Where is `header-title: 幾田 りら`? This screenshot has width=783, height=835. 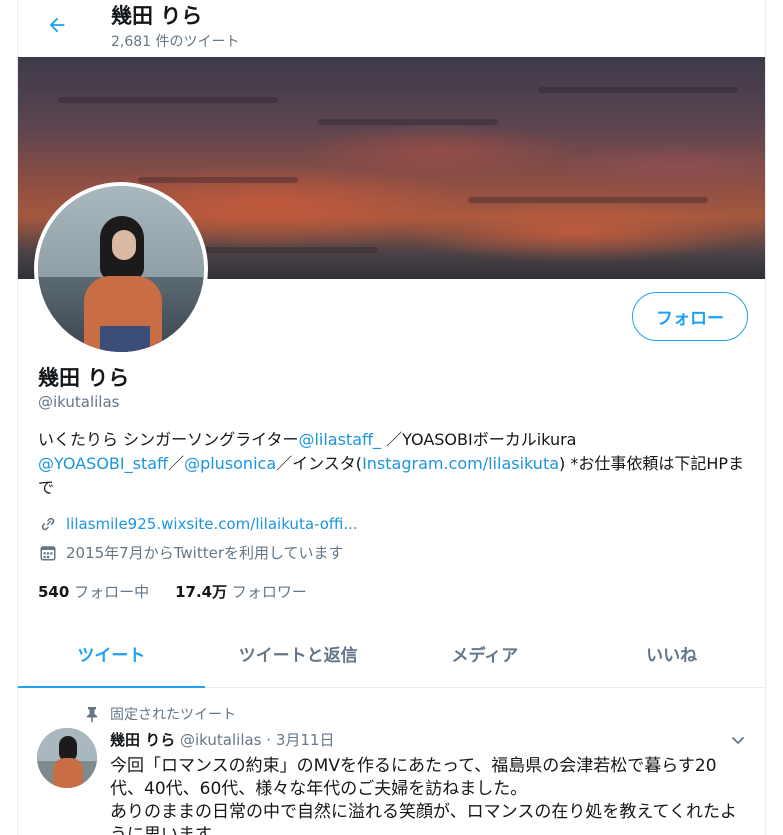
header-title: 幾田 りら is located at coordinates (157, 16).